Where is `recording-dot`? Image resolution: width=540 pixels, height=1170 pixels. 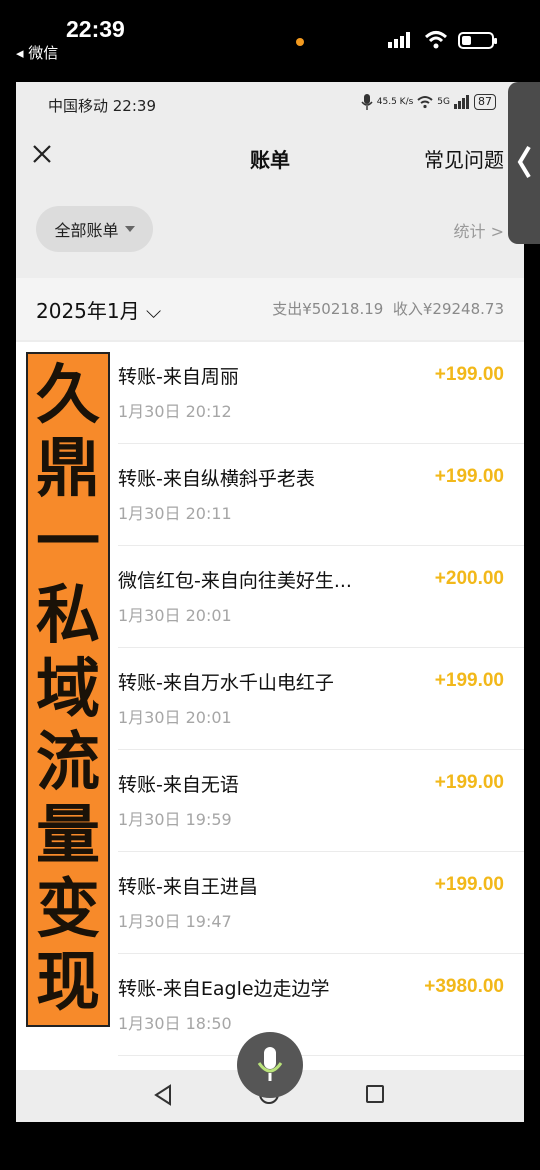 recording-dot is located at coordinates (300, 42).